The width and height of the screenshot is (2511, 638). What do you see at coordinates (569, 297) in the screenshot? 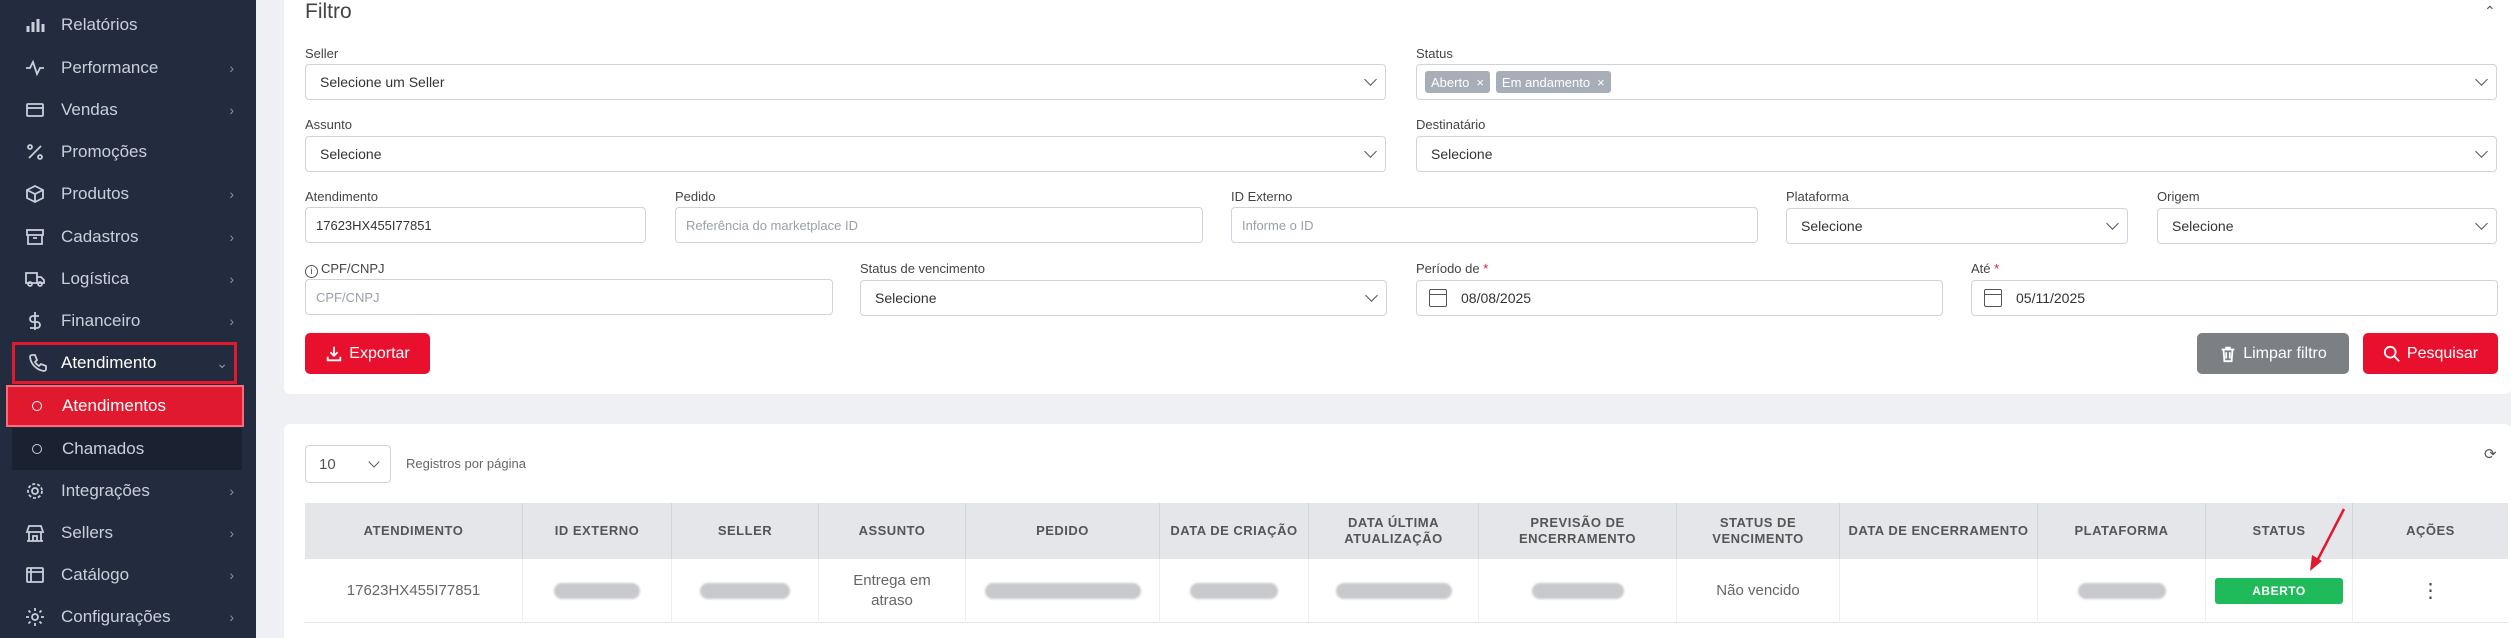
I see `cpf-input: CPF/CNPJ` at bounding box center [569, 297].